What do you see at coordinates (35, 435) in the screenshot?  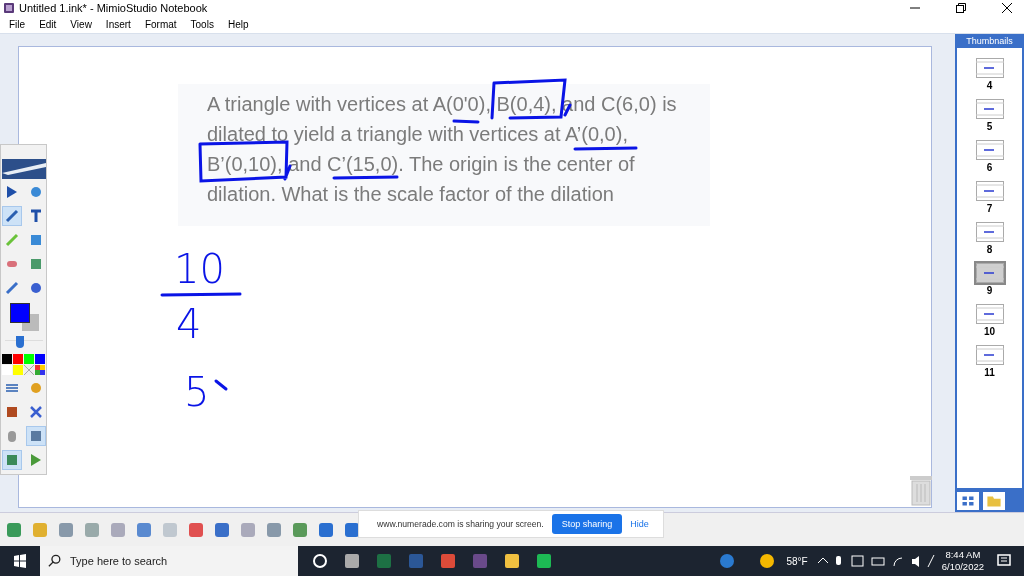 I see `display-tool-button` at bounding box center [35, 435].